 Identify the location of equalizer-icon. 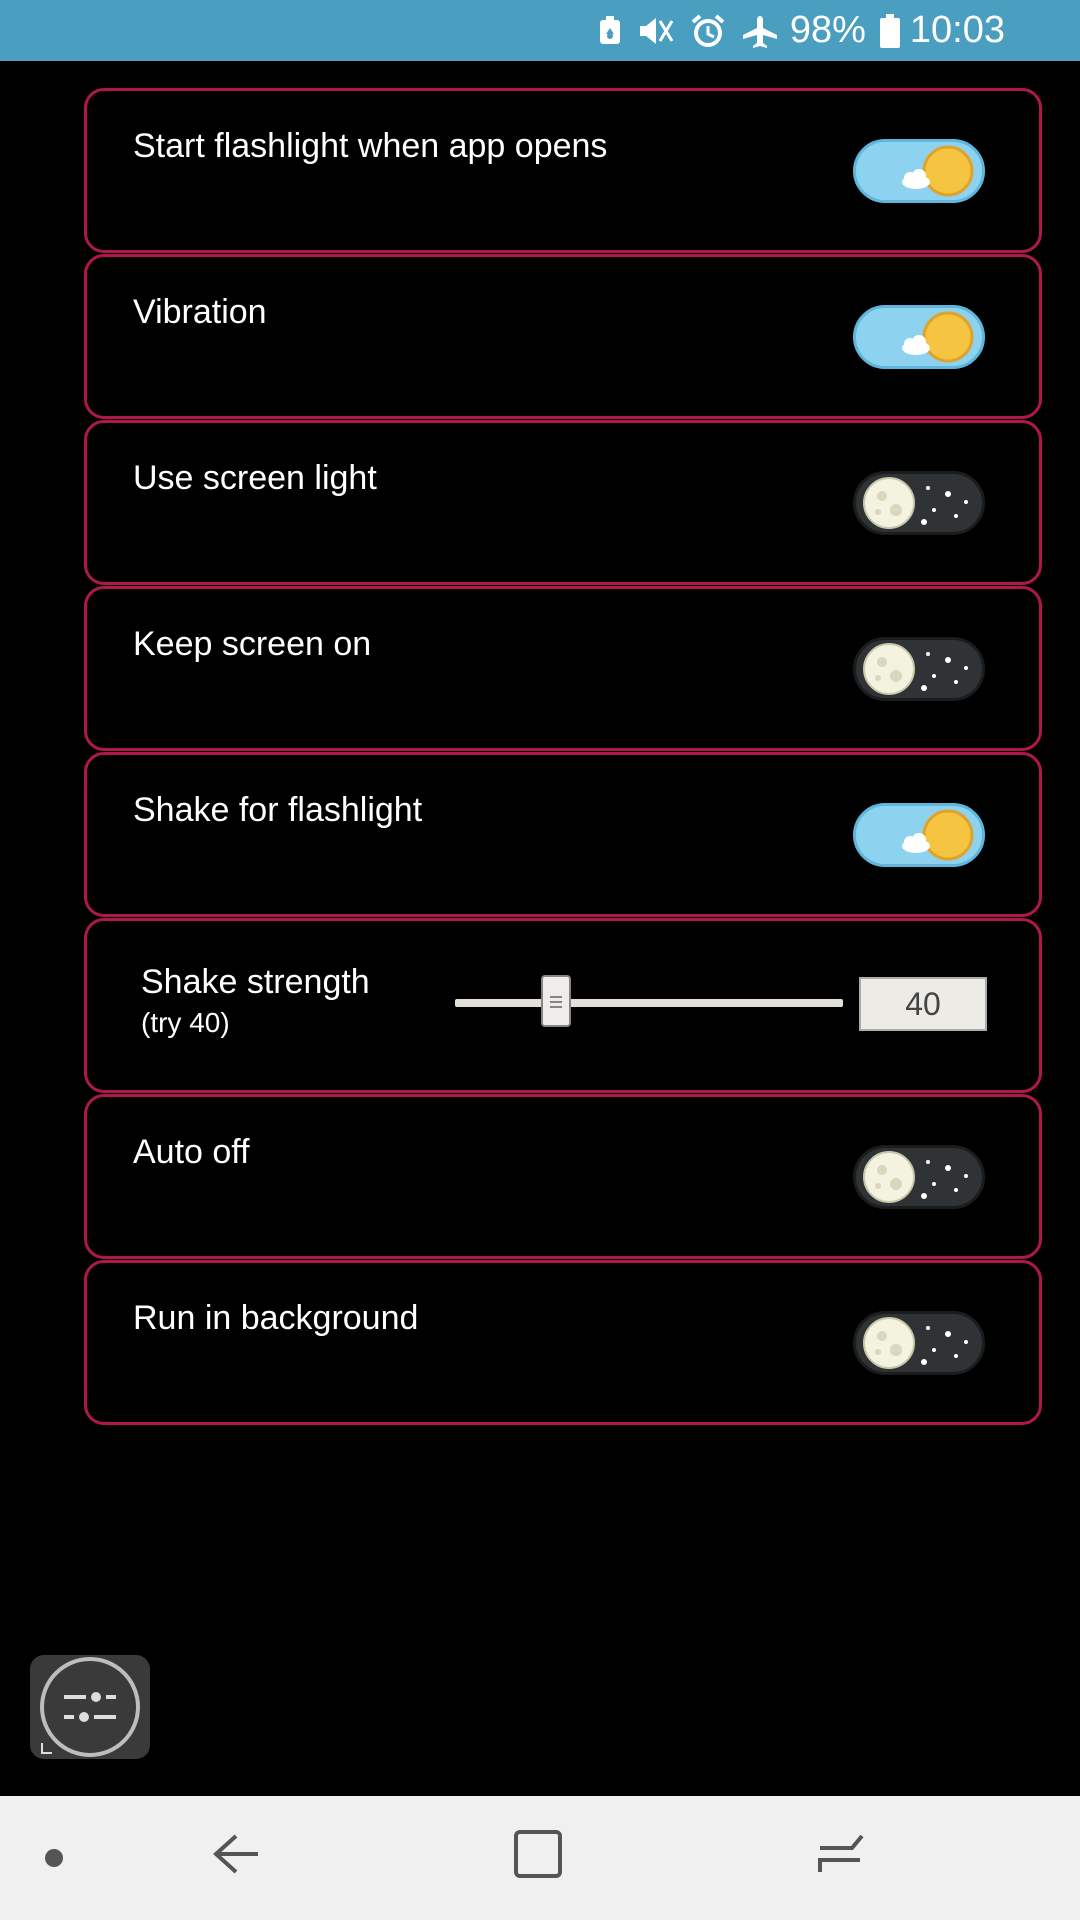
(90, 1707).